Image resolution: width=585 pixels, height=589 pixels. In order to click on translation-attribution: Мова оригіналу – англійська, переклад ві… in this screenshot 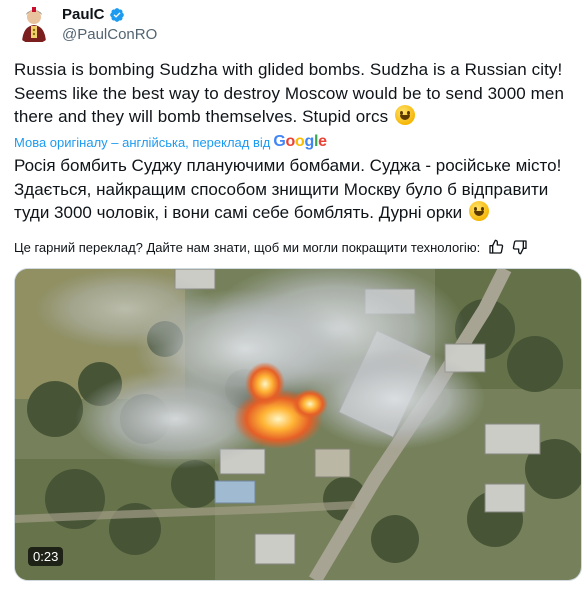, I will do `click(170, 142)`.